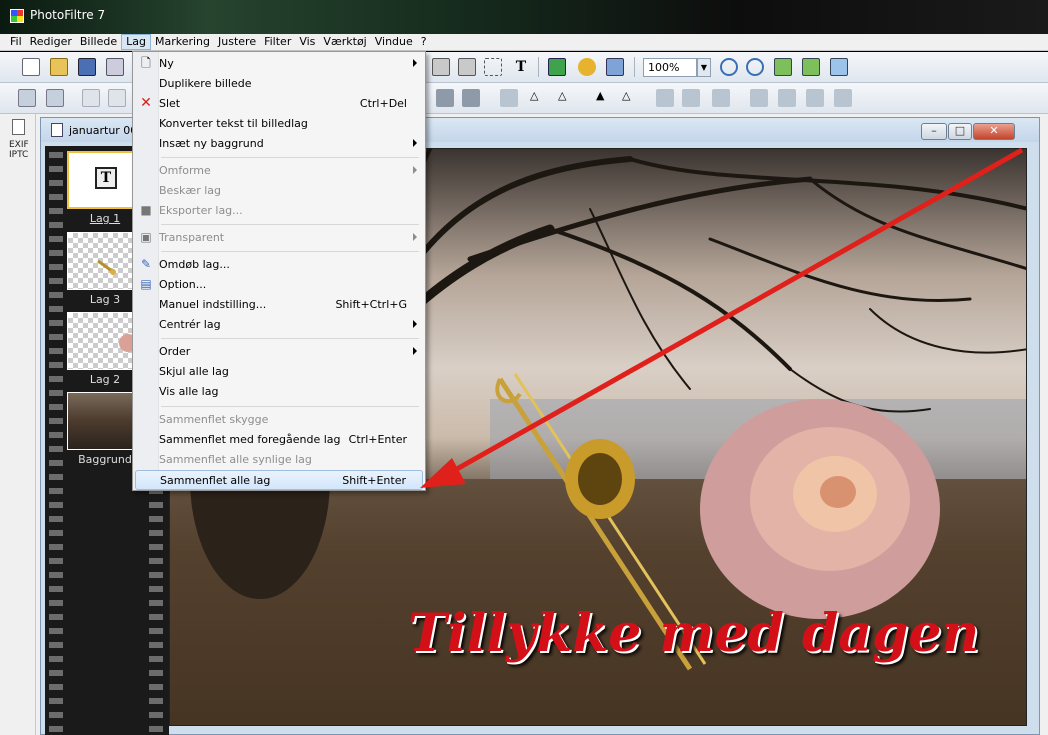  What do you see at coordinates (16, 42) in the screenshot?
I see `menu-fil: Fil` at bounding box center [16, 42].